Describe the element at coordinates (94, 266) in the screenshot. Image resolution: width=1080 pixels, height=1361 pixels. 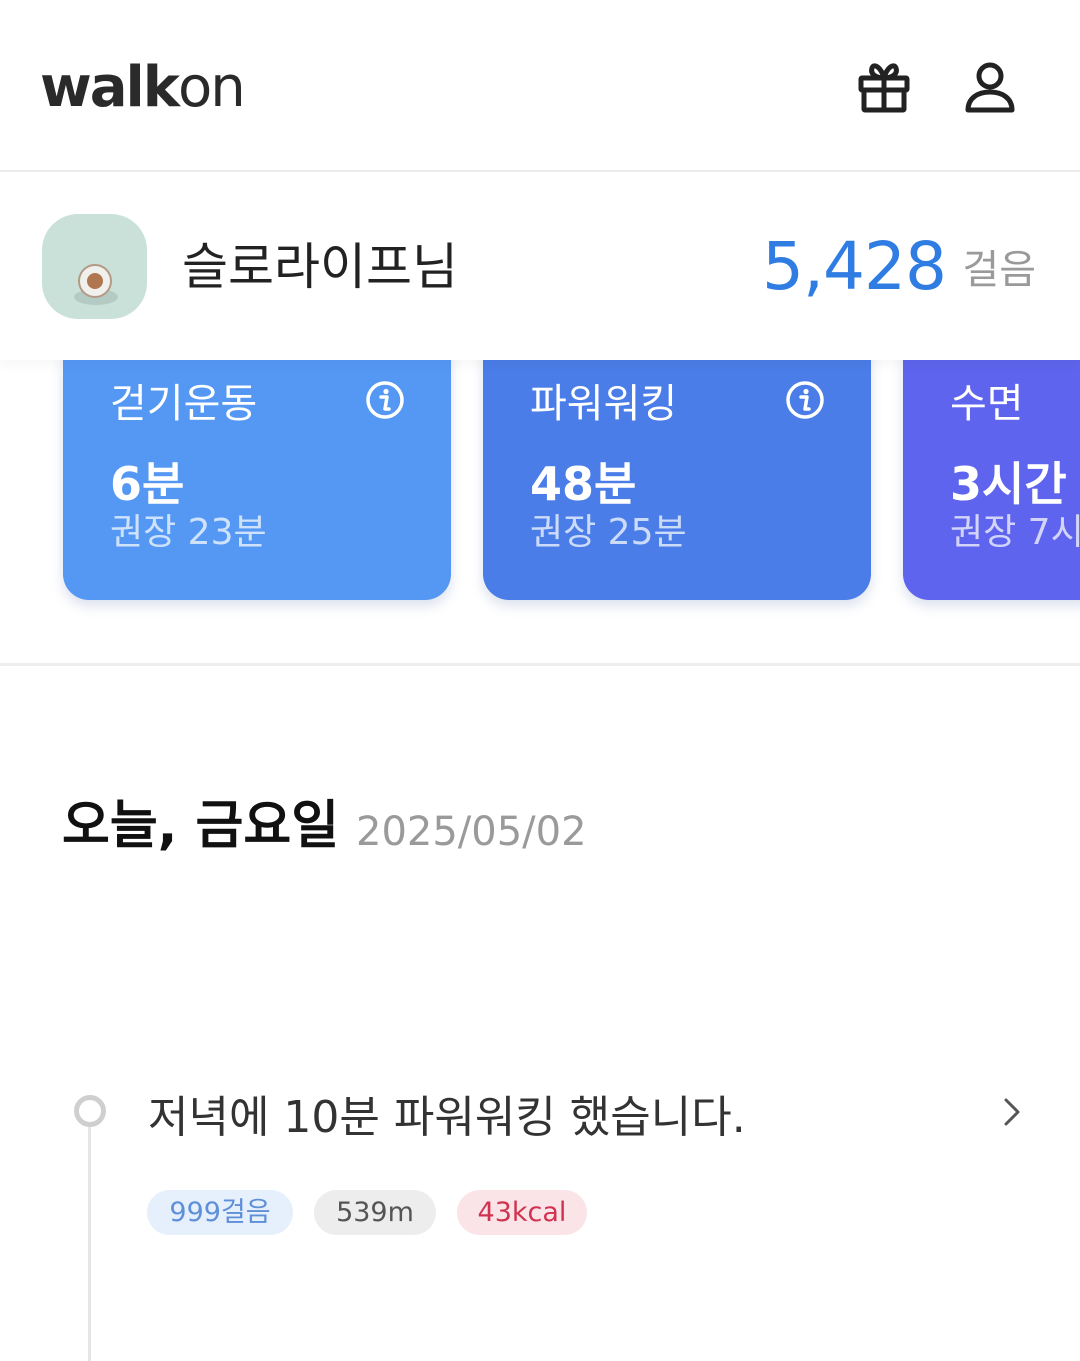
I see `avatar` at that location.